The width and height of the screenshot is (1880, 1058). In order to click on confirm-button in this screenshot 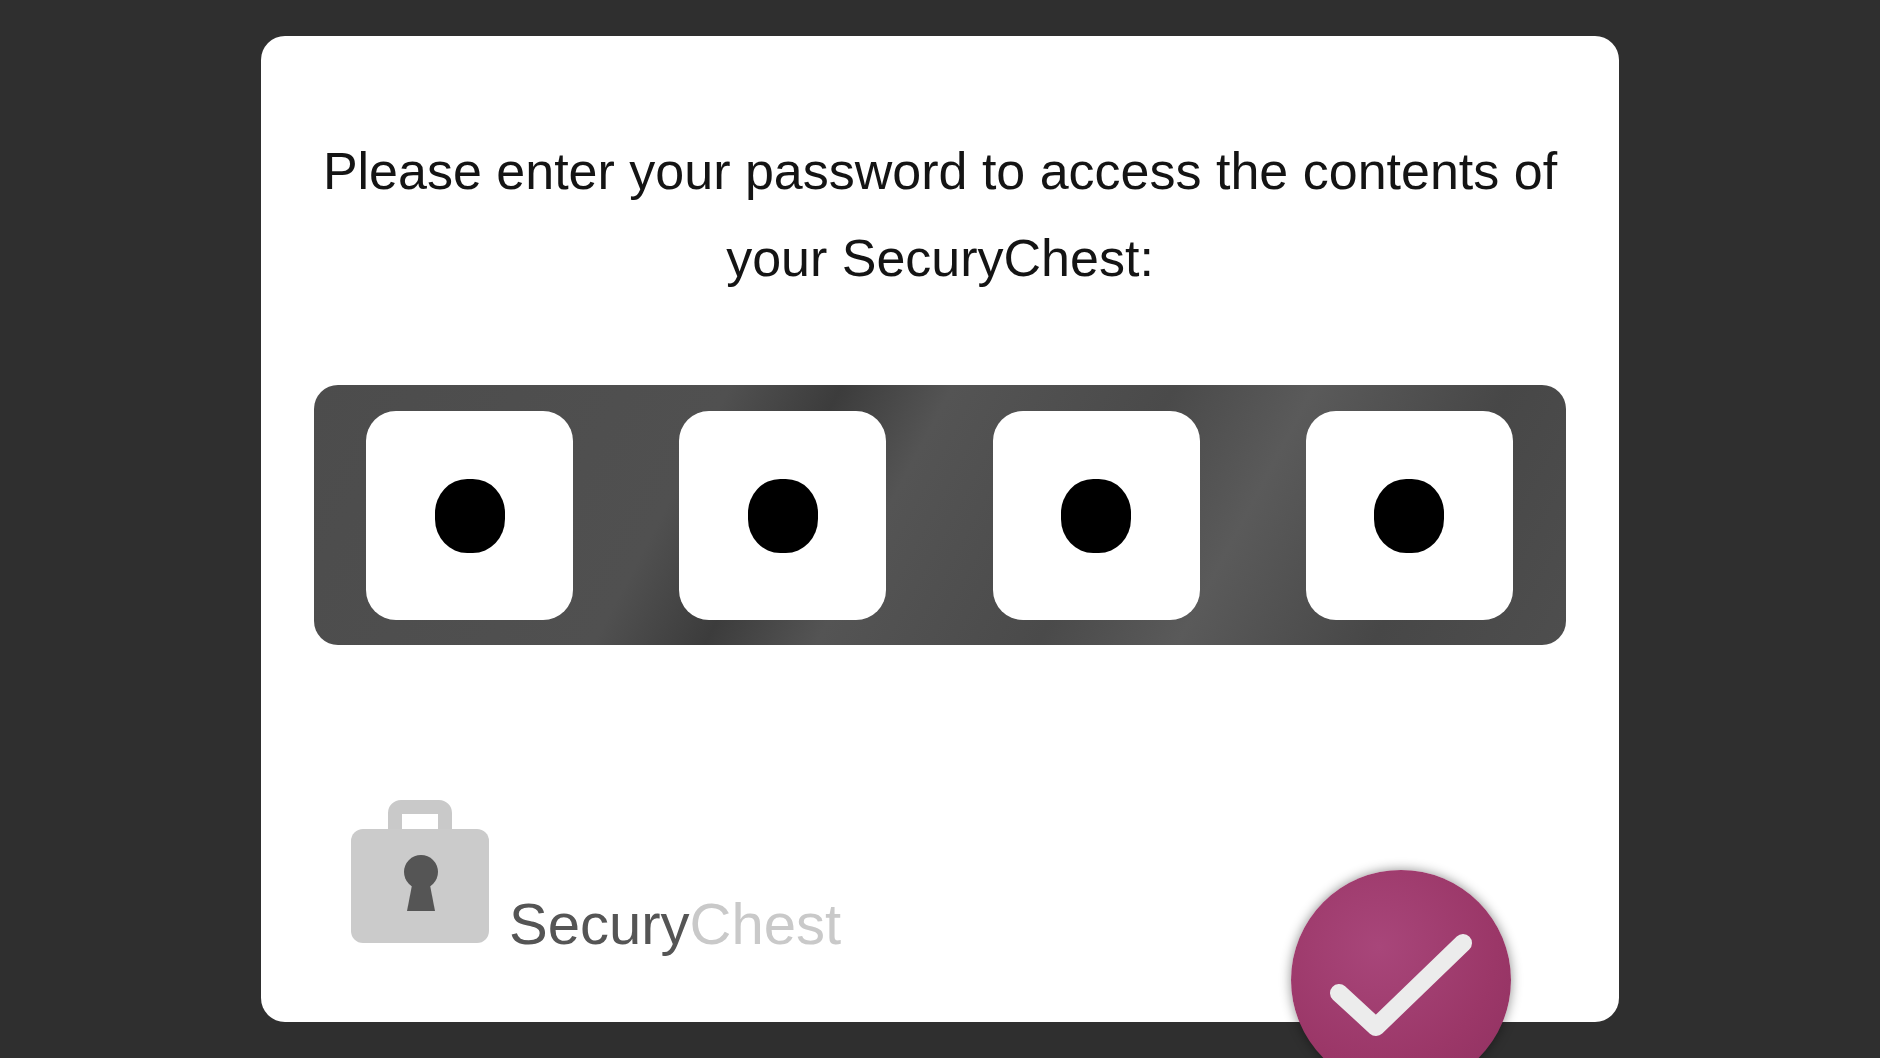, I will do `click(1401, 964)`.